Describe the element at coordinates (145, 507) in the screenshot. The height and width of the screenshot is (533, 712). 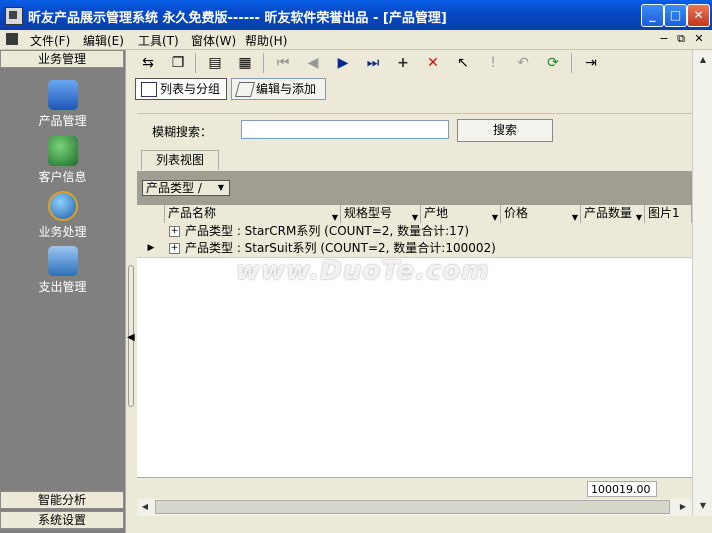
I see `scroll-left-icon: ◀` at that location.